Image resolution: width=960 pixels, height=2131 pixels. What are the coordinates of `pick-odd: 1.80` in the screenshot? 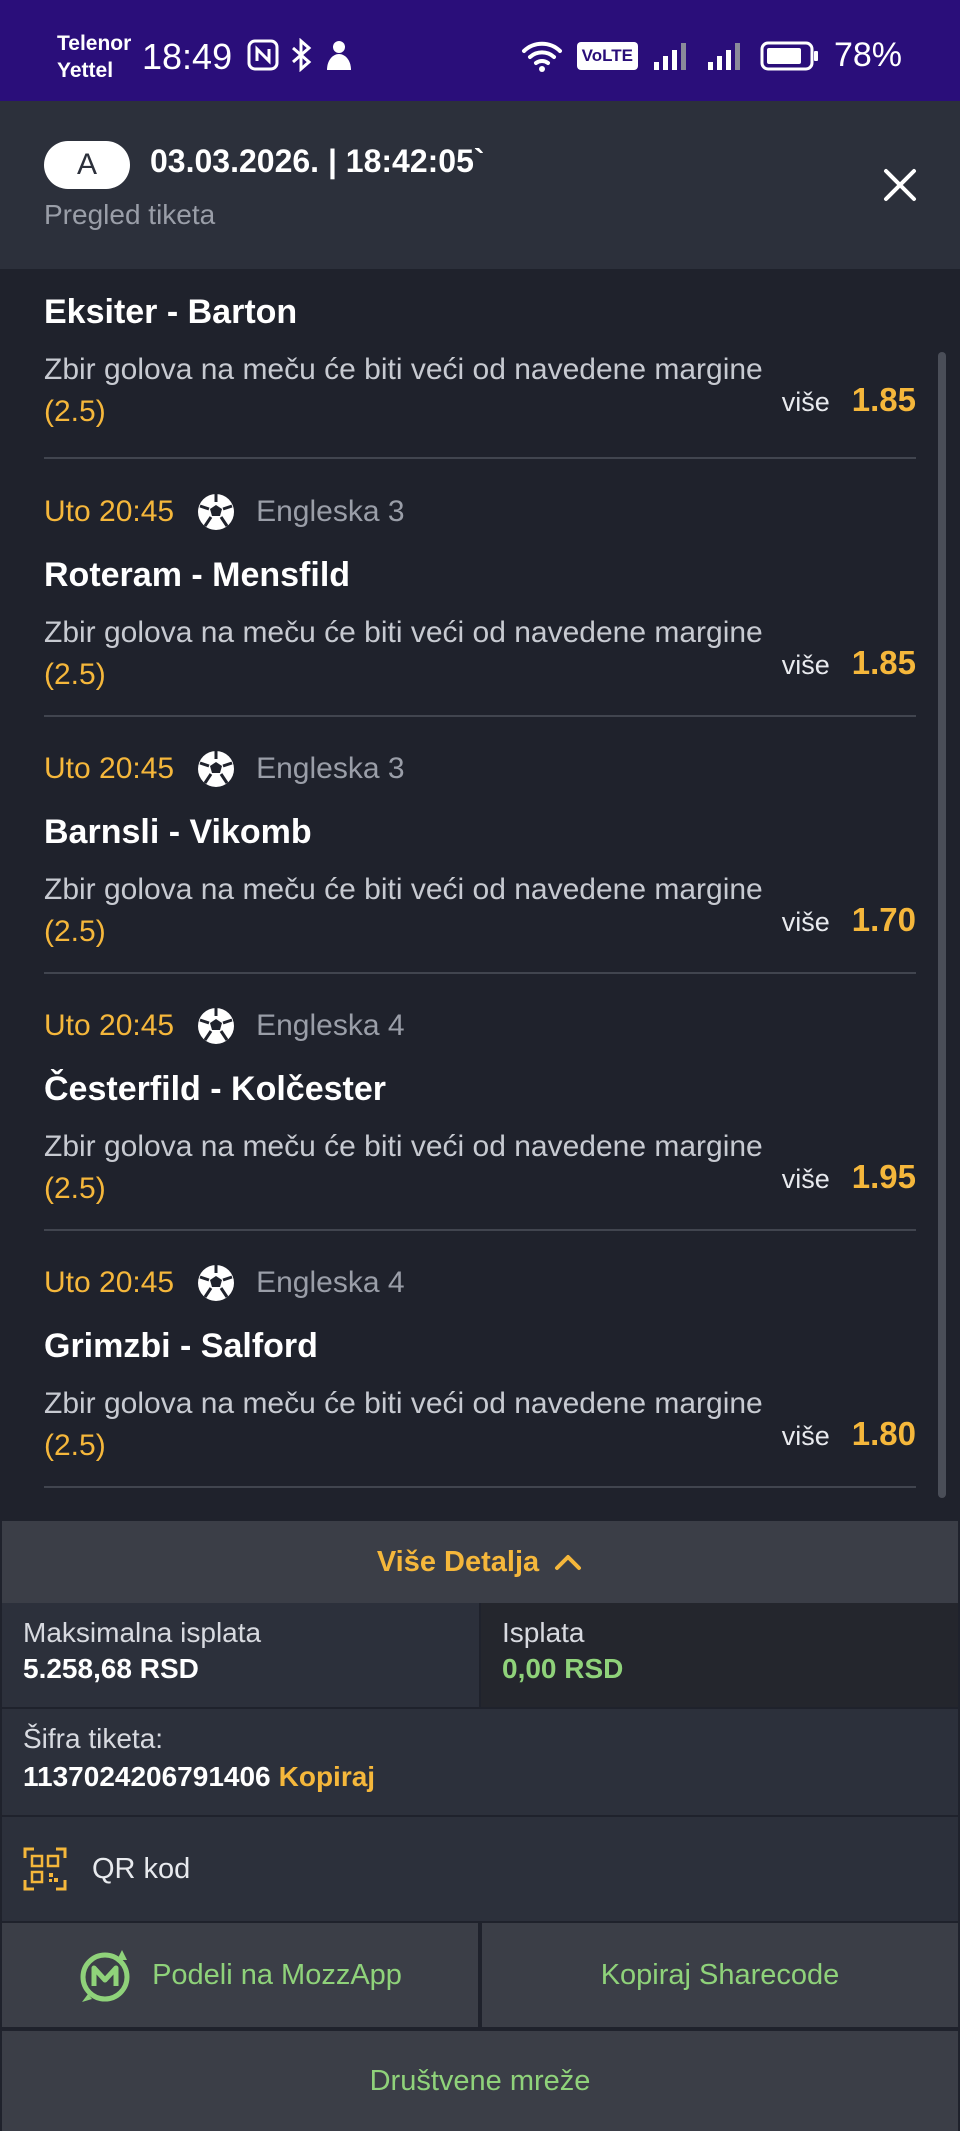 It's located at (883, 1433).